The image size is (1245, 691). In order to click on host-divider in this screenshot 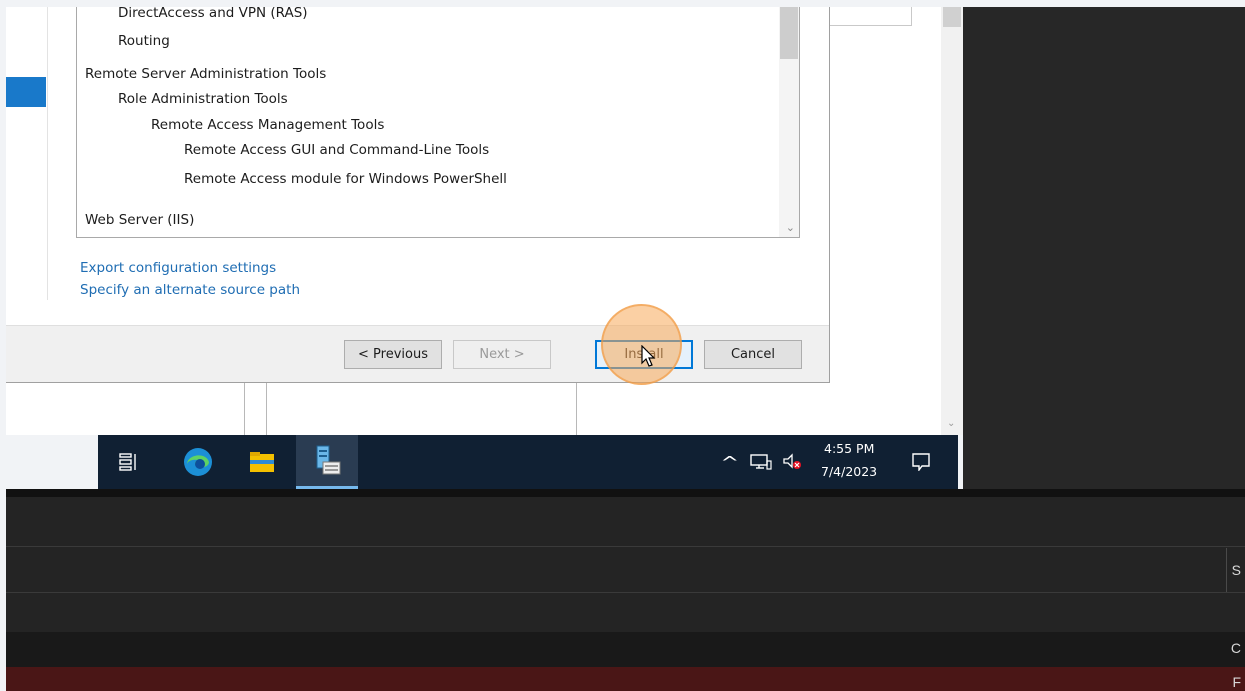, I will do `click(625, 493)`.